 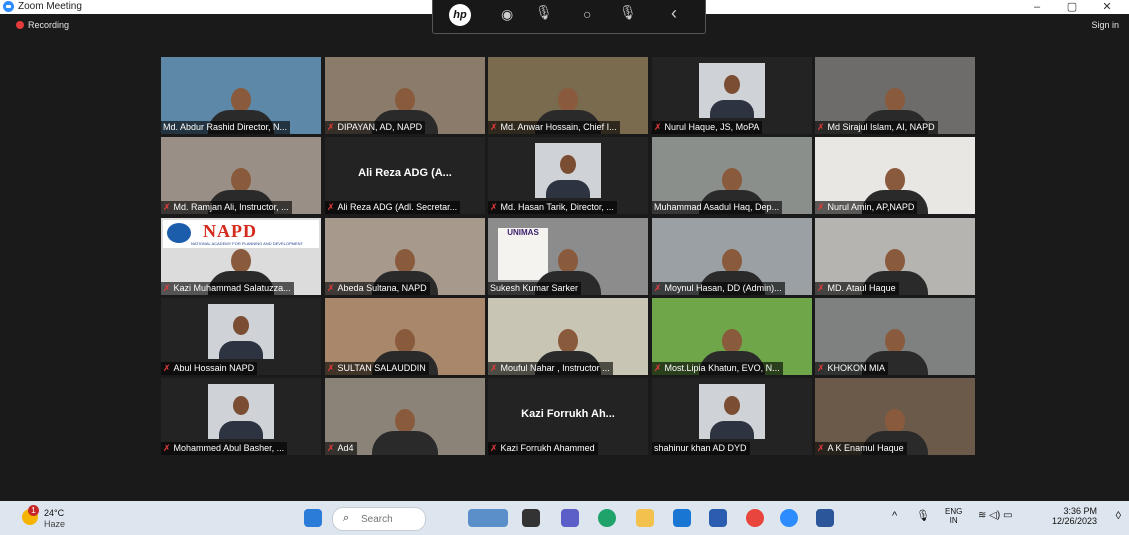 What do you see at coordinates (1037, 7) in the screenshot?
I see `minimize-button: –` at bounding box center [1037, 7].